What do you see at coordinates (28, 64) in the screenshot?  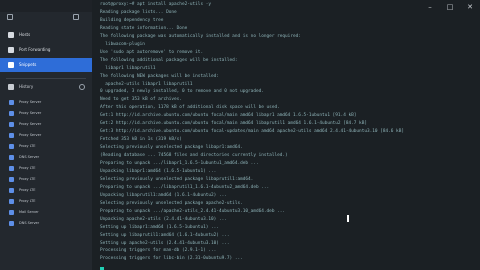 I see `nav-snippets-label: Snippets` at bounding box center [28, 64].